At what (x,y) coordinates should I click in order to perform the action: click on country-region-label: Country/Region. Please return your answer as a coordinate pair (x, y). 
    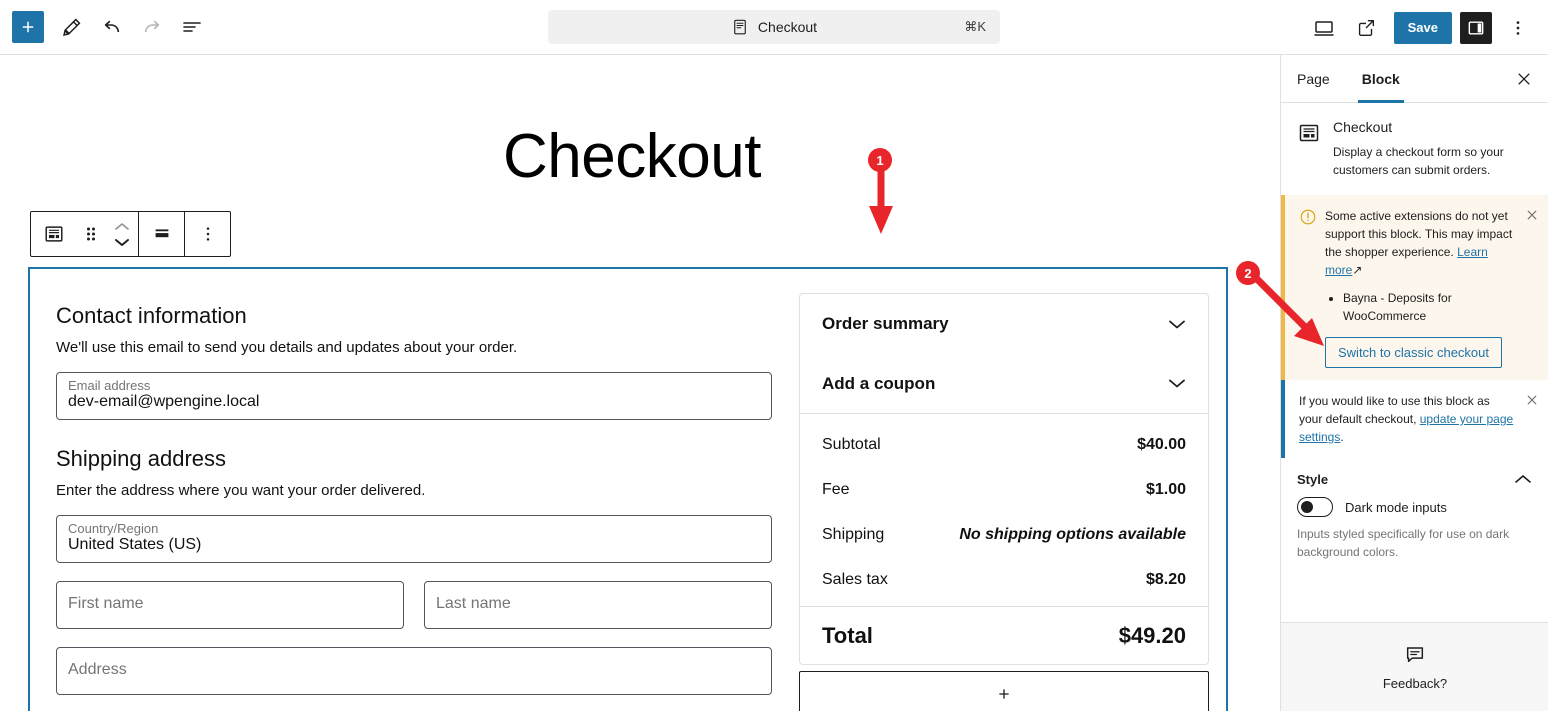
    Looking at the image, I should click on (113, 528).